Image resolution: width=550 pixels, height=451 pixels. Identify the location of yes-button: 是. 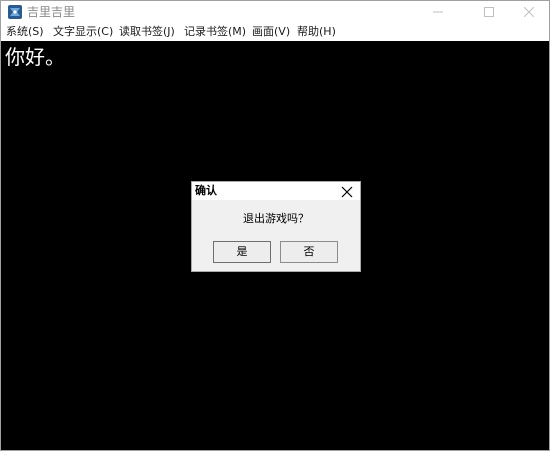
(242, 252).